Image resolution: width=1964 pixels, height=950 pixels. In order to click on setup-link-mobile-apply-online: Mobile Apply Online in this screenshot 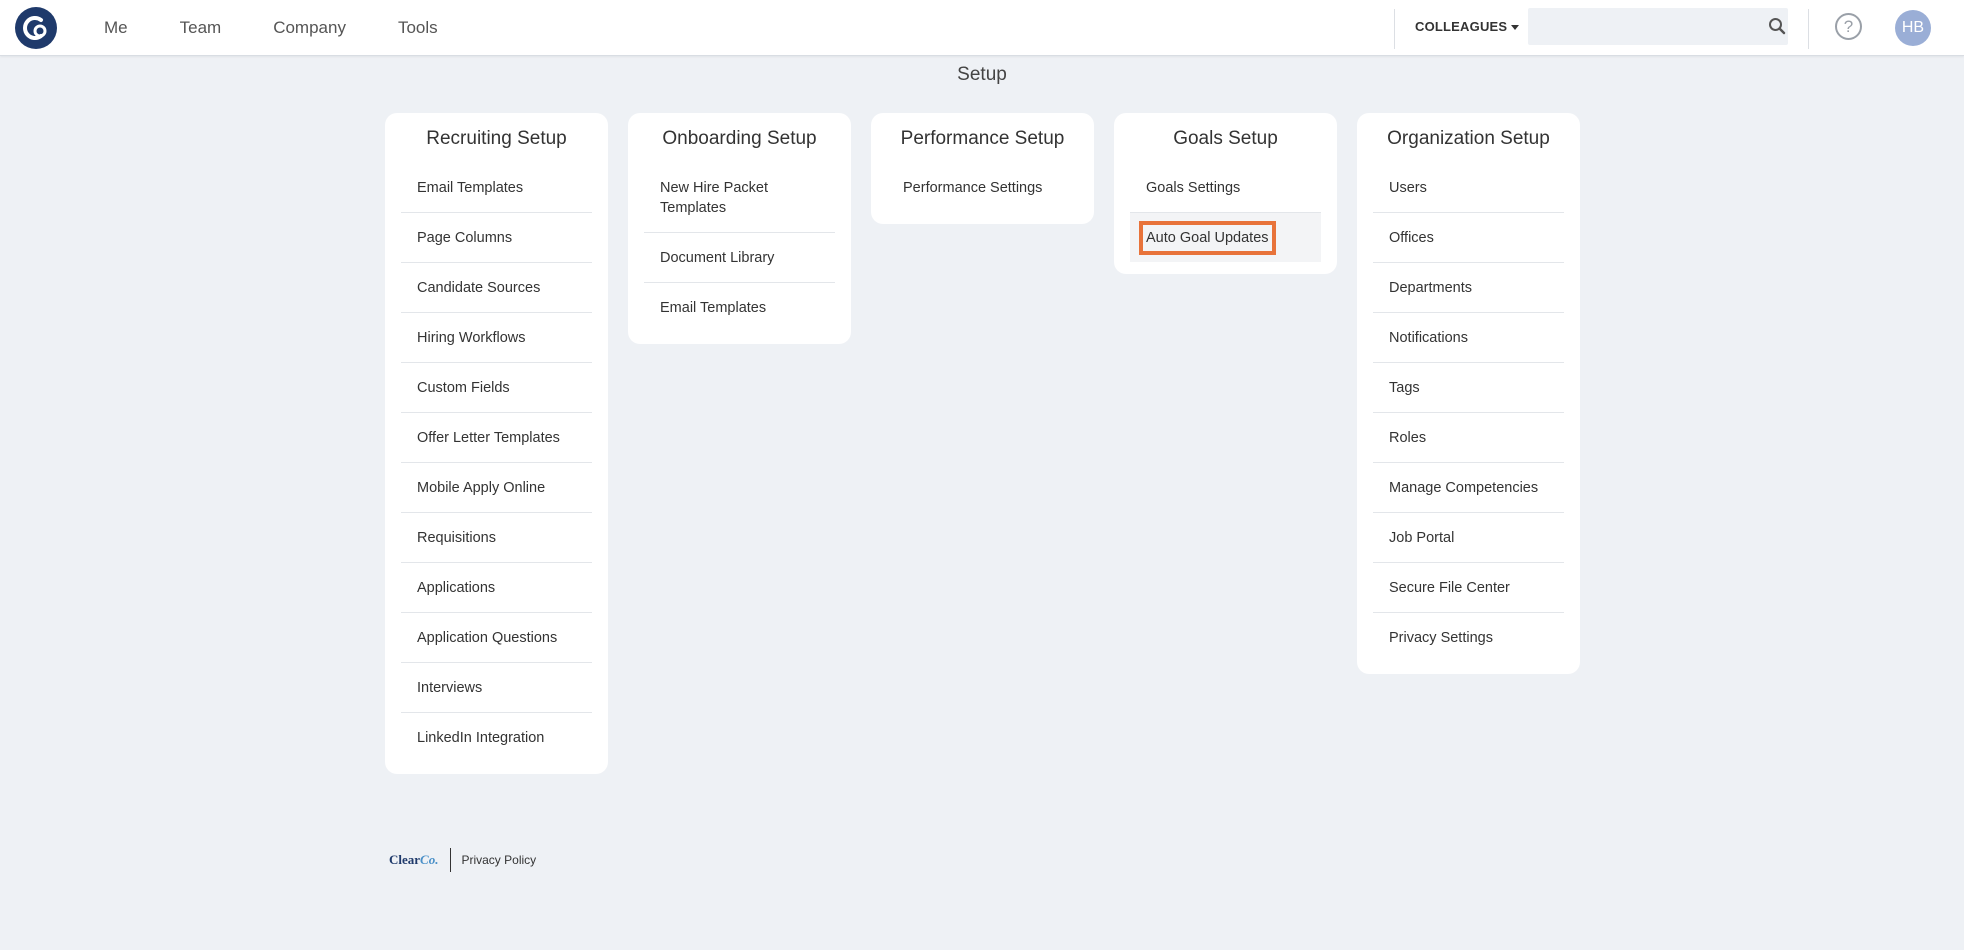, I will do `click(496, 488)`.